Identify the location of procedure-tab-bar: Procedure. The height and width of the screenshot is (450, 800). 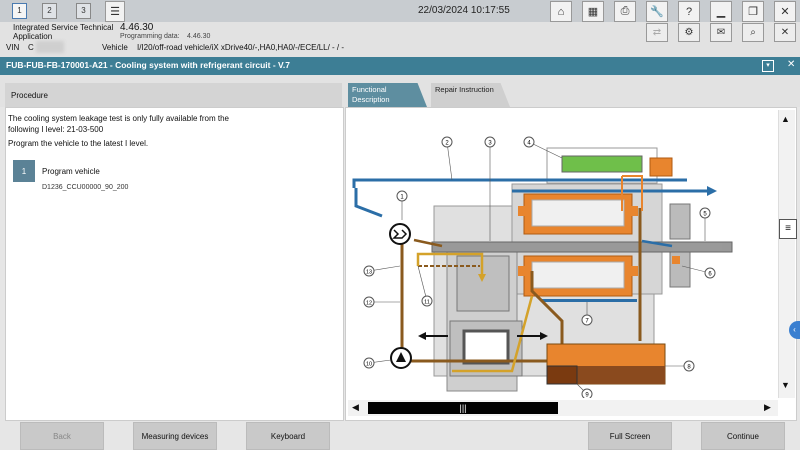
(173, 95).